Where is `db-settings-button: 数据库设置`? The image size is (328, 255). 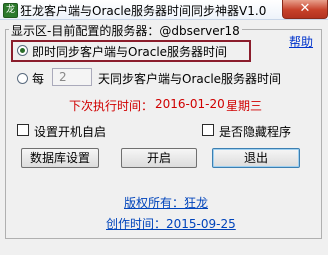
db-settings-button: 数据库设置 is located at coordinates (60, 158).